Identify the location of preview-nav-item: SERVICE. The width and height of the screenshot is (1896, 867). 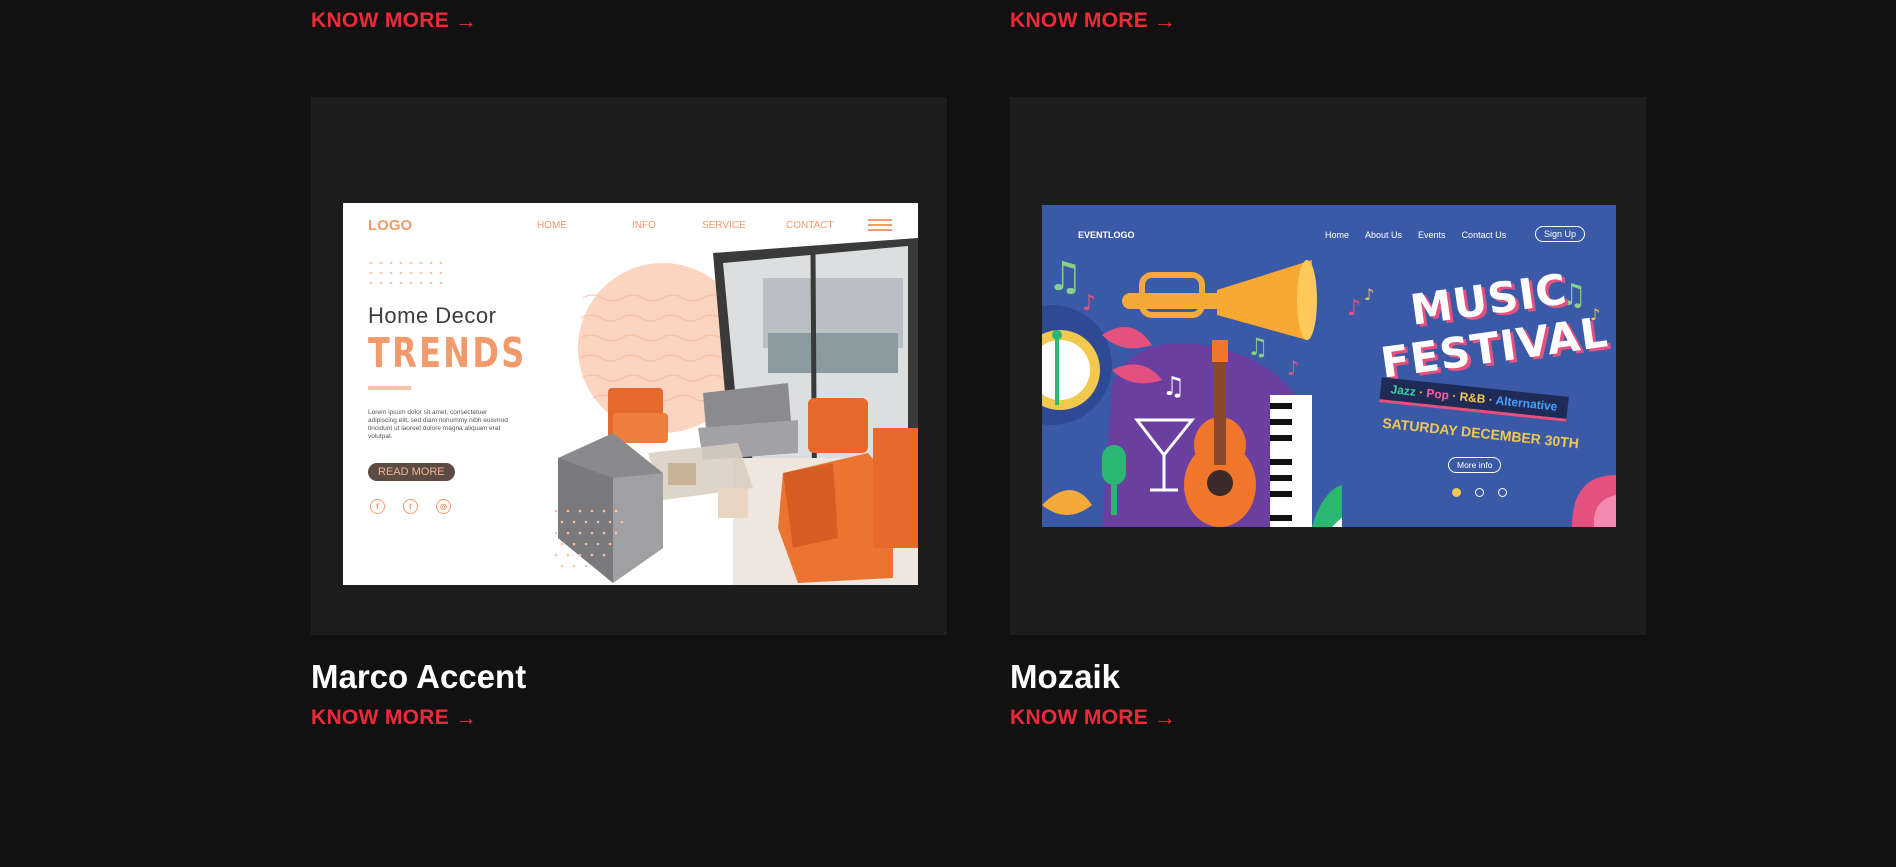
(724, 225).